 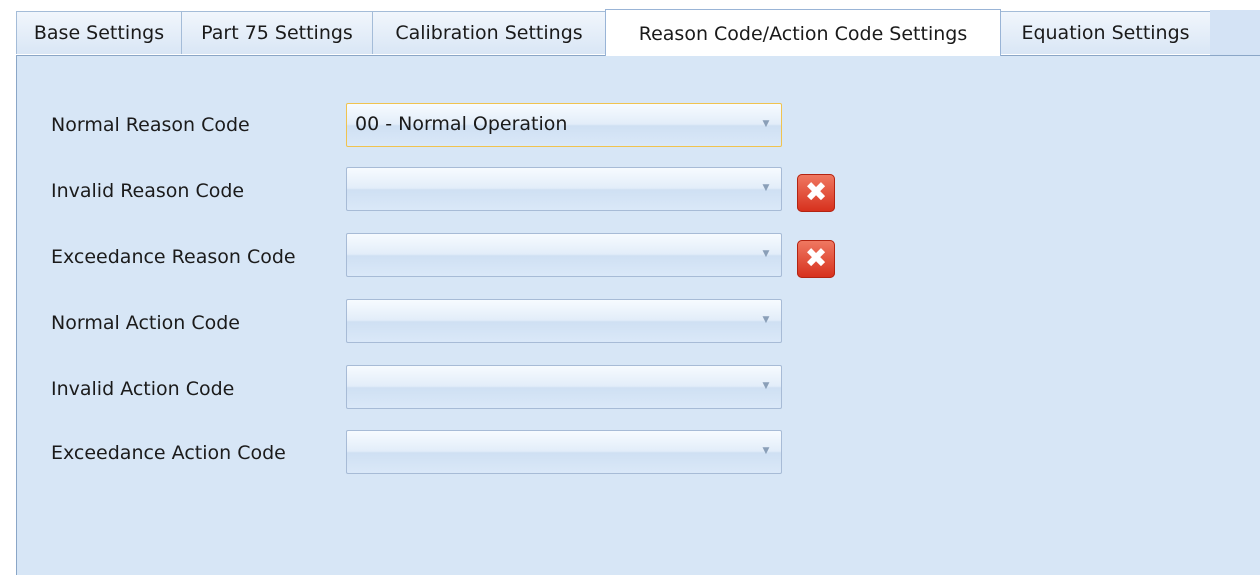 What do you see at coordinates (803, 32) in the screenshot?
I see `tab-reason-action-code-settings: Reason Code/Action Code Settings` at bounding box center [803, 32].